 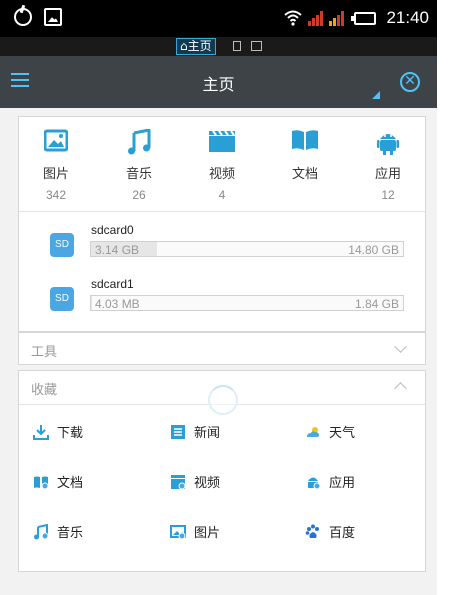 What do you see at coordinates (373, 250) in the screenshot?
I see `storage-total: 14.80 GB` at bounding box center [373, 250].